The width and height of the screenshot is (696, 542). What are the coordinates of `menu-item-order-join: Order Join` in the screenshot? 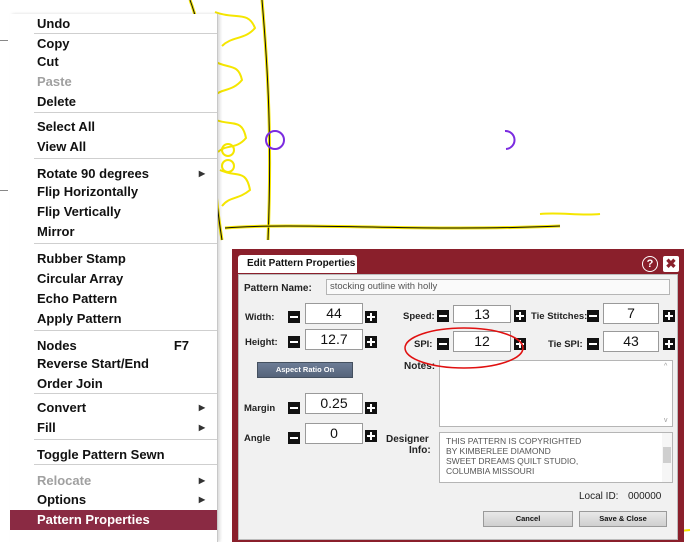 It's located at (113, 384).